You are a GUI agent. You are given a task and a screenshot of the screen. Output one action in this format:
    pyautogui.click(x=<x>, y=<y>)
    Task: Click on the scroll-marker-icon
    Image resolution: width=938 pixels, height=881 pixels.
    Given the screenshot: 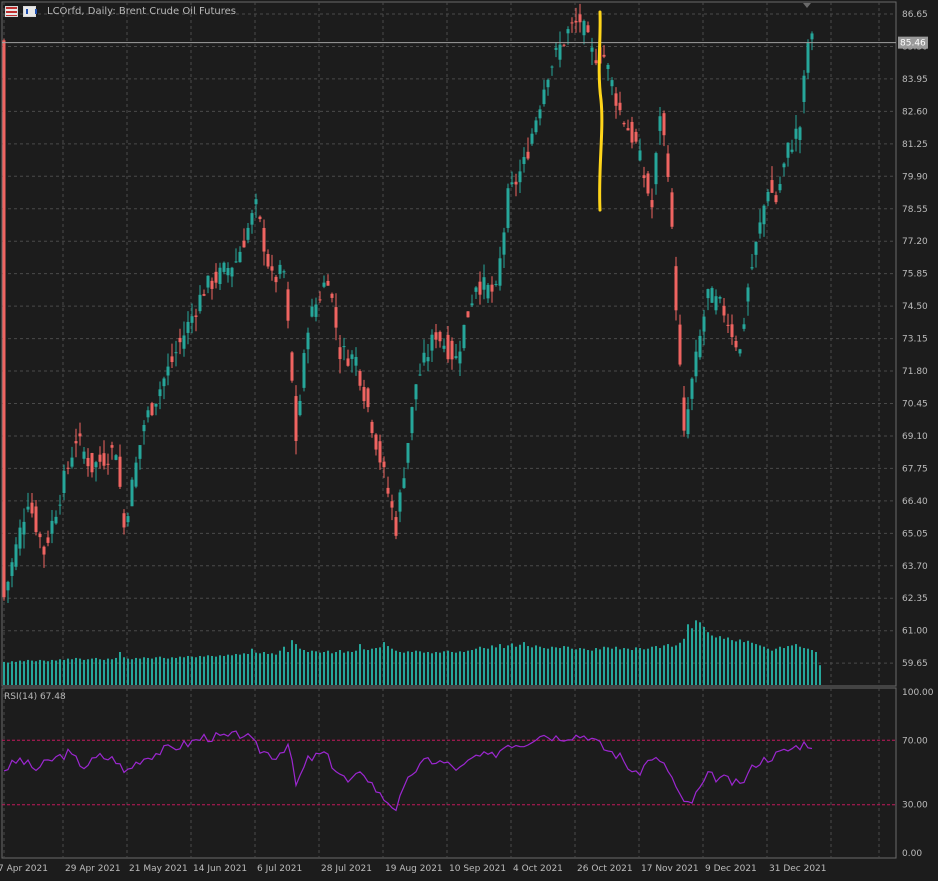 What is the action you would take?
    pyautogui.click(x=807, y=5)
    